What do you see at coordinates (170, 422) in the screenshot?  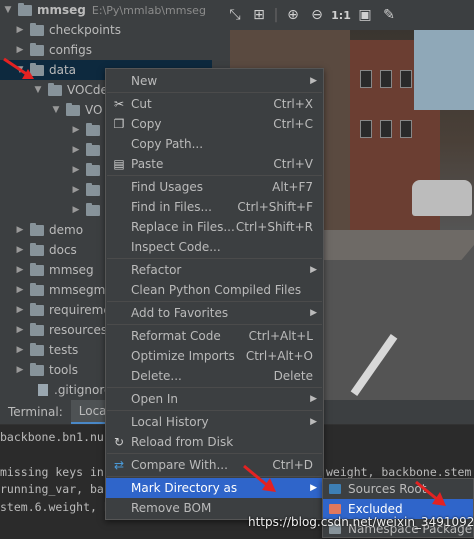 I see `menu-item-label: Local History` at bounding box center [170, 422].